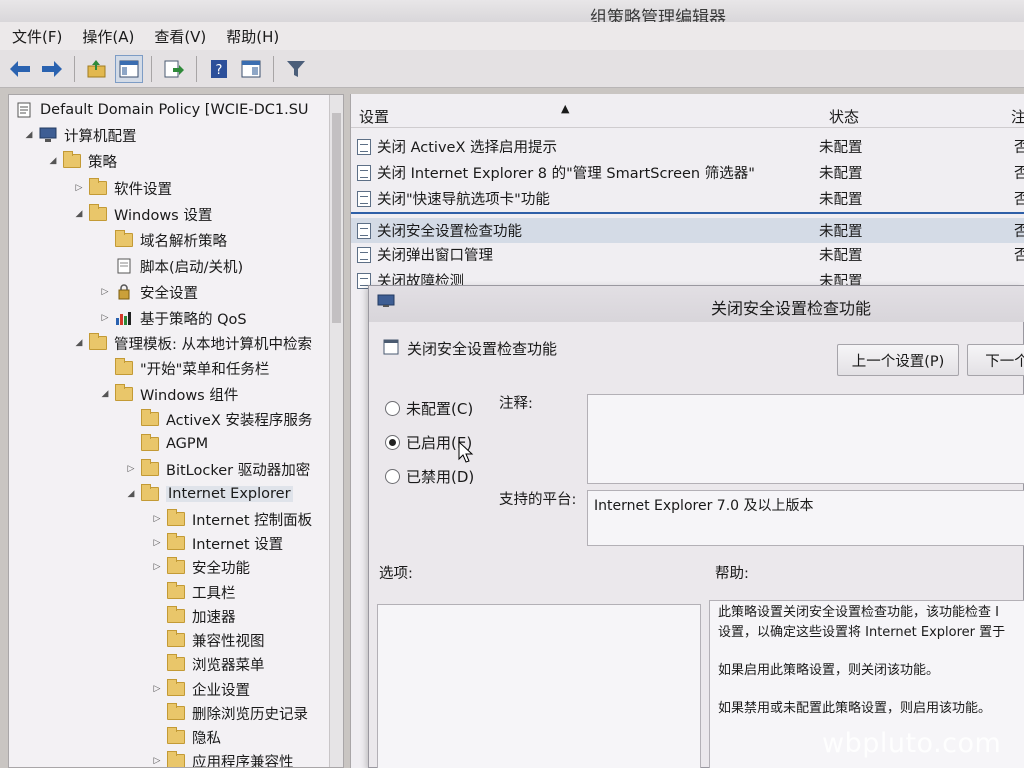 The height and width of the screenshot is (768, 1024). Describe the element at coordinates (192, 343) in the screenshot. I see `tree-item-admin-templates: ◢ 管理模板: 从本地计算机中检索` at that location.